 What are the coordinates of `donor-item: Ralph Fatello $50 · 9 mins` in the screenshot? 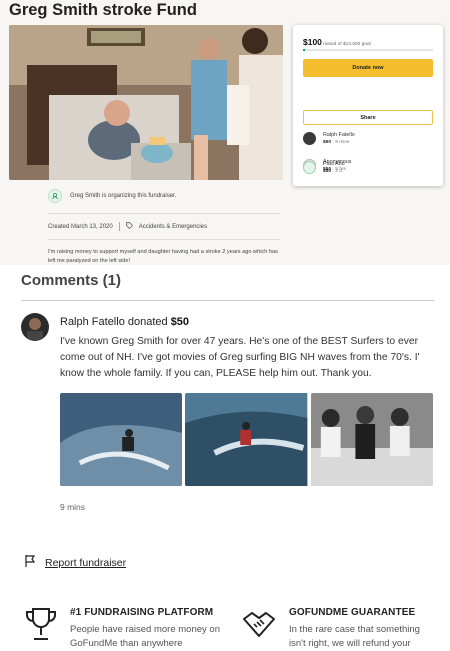 It's located at (329, 138).